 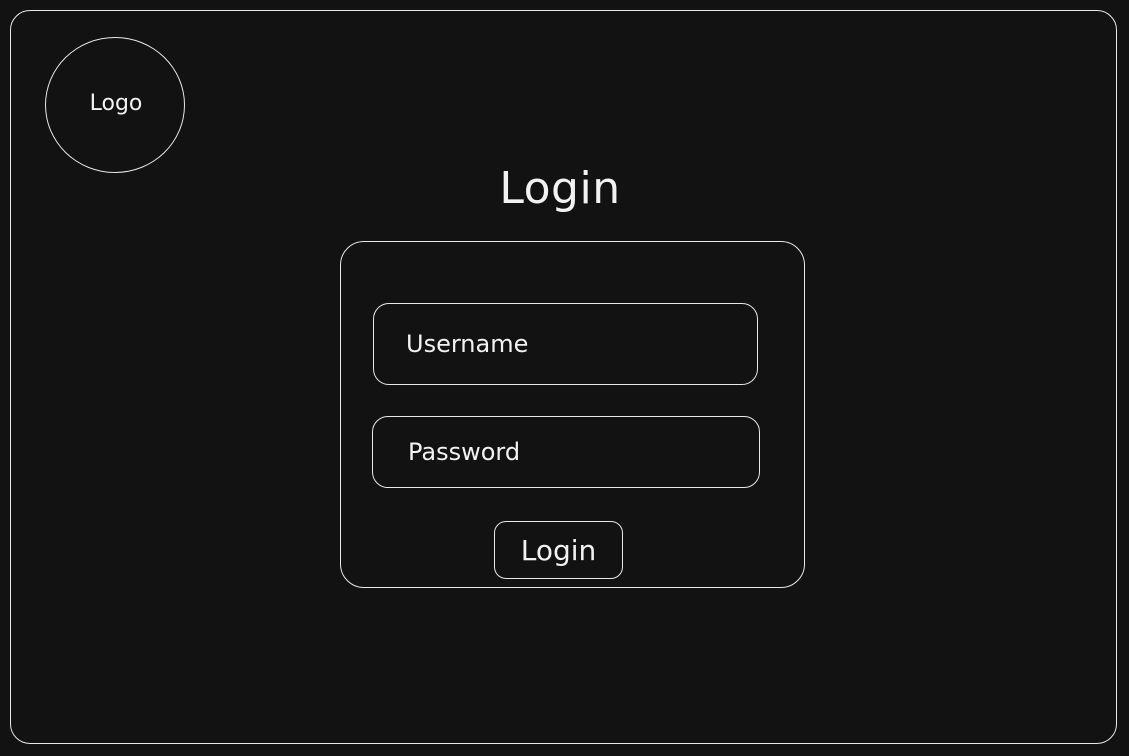 I want to click on login-button: Login, so click(x=558, y=550).